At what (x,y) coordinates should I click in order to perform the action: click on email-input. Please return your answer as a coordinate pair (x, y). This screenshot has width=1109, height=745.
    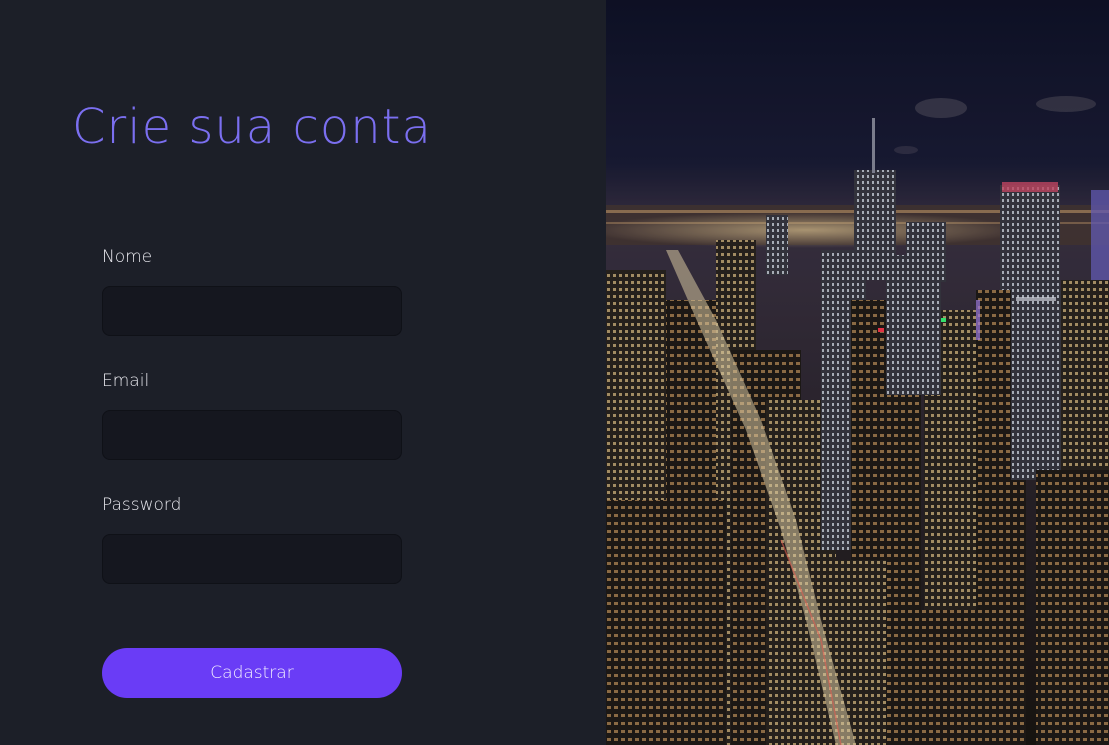
    Looking at the image, I should click on (252, 435).